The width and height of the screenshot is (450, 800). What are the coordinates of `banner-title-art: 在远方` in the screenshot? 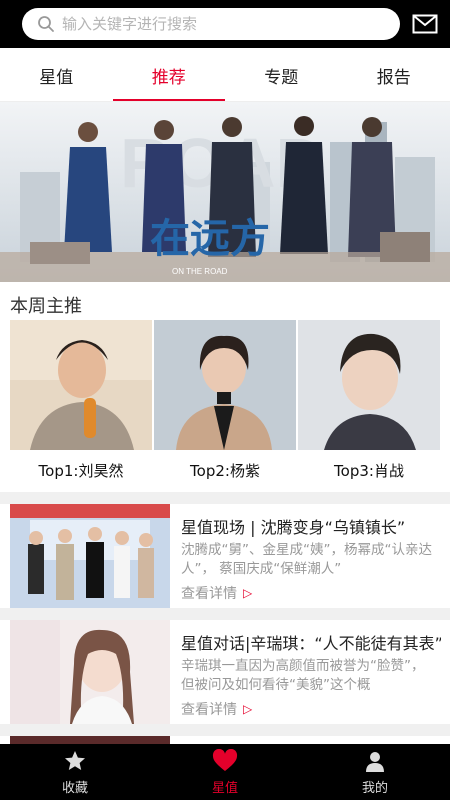 It's located at (210, 238).